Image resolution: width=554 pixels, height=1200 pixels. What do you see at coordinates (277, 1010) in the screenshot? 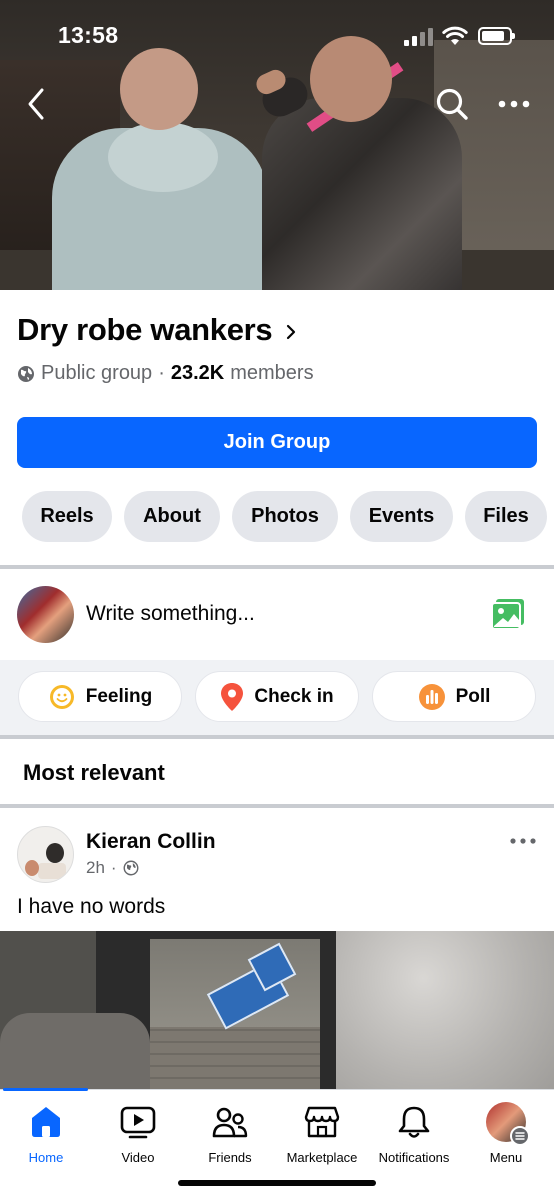
I see `post-photo` at bounding box center [277, 1010].